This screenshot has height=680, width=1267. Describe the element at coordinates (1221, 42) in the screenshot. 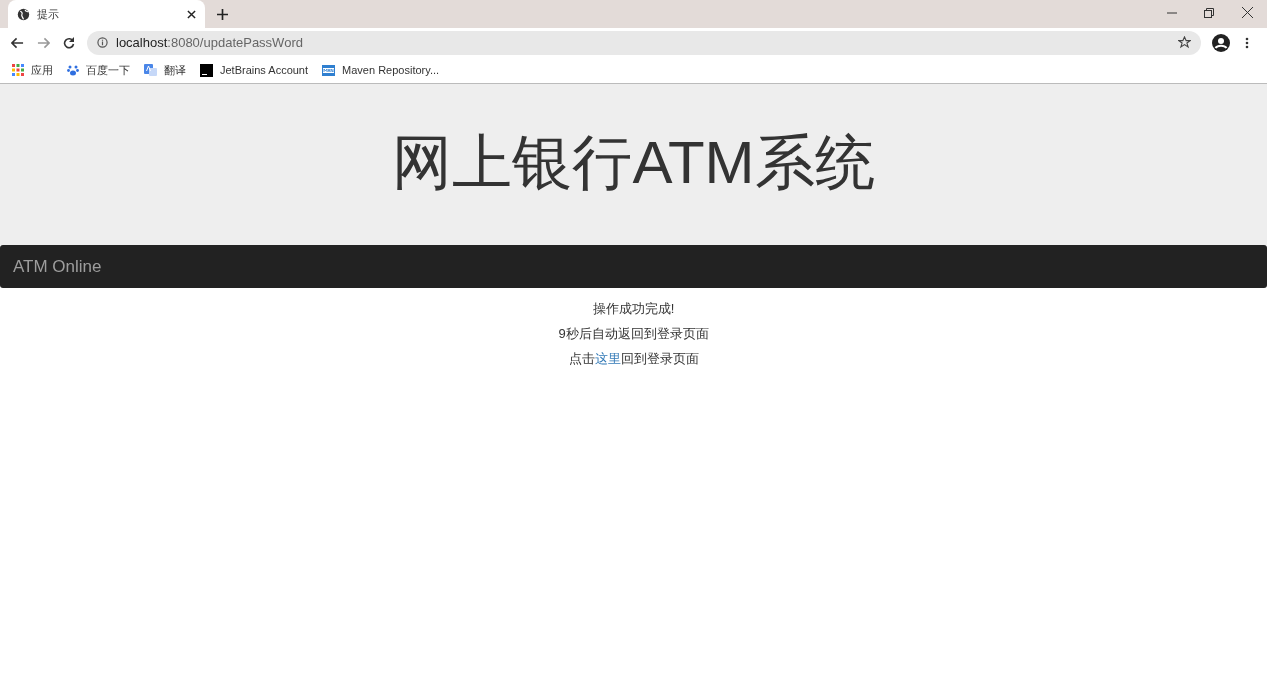

I see `account-icon` at that location.